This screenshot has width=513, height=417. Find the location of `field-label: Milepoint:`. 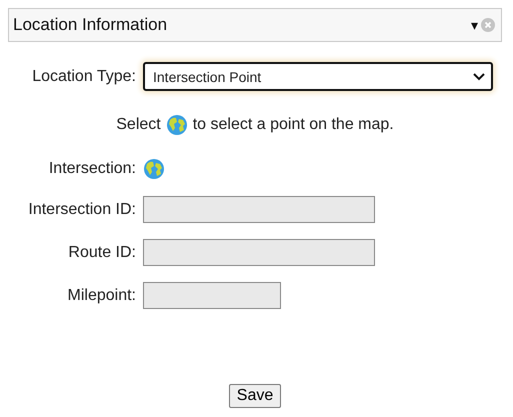

field-label: Milepoint: is located at coordinates (101, 295).